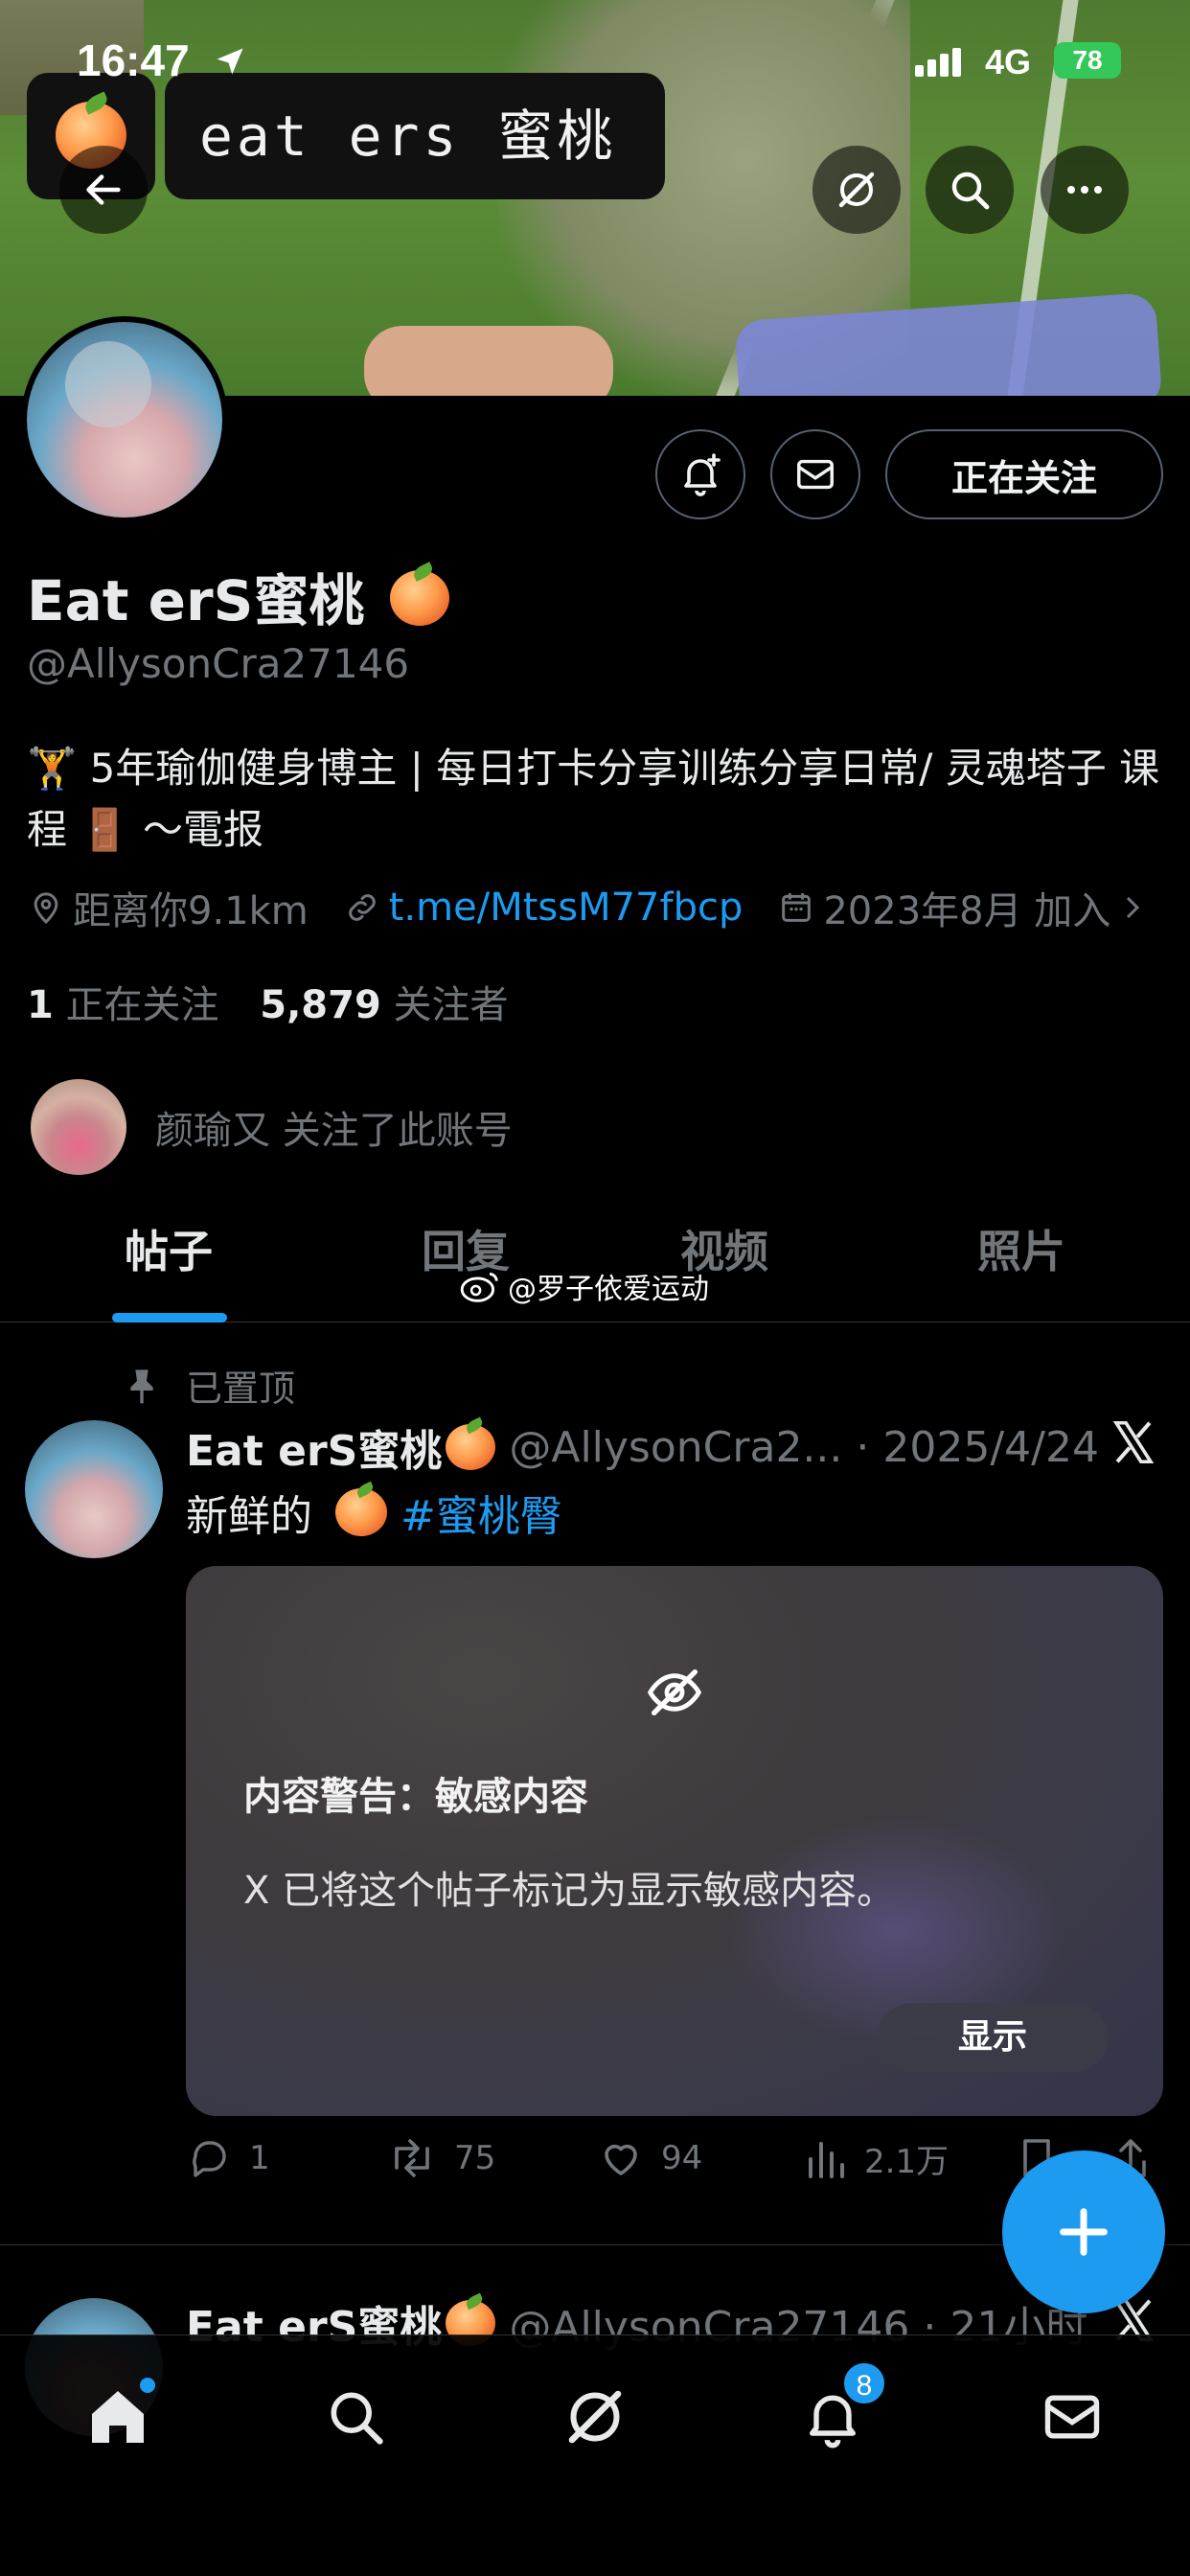 This screenshot has height=2576, width=1190. Describe the element at coordinates (475, 2158) in the screenshot. I see `retweet-count: 75` at that location.